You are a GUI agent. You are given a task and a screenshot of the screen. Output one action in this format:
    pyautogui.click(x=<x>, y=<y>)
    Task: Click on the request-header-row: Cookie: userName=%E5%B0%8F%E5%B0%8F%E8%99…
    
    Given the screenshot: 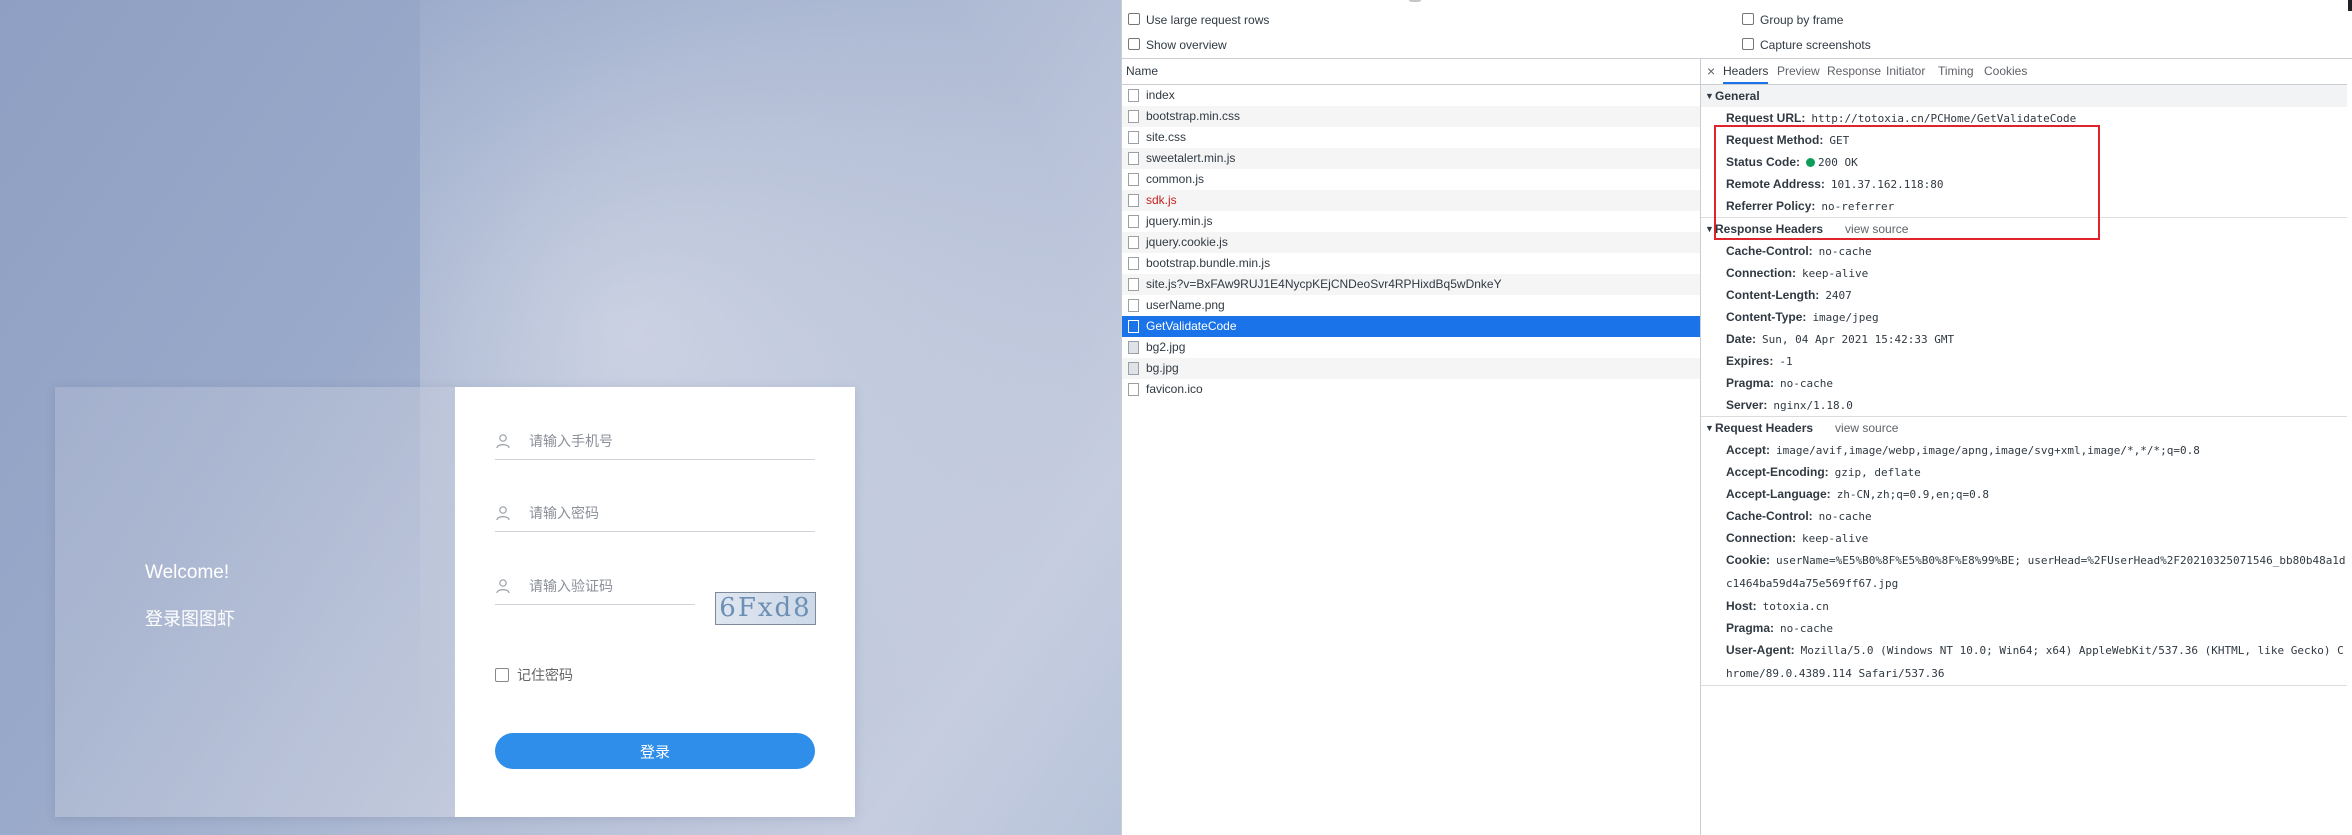 What is the action you would take?
    pyautogui.click(x=2036, y=571)
    